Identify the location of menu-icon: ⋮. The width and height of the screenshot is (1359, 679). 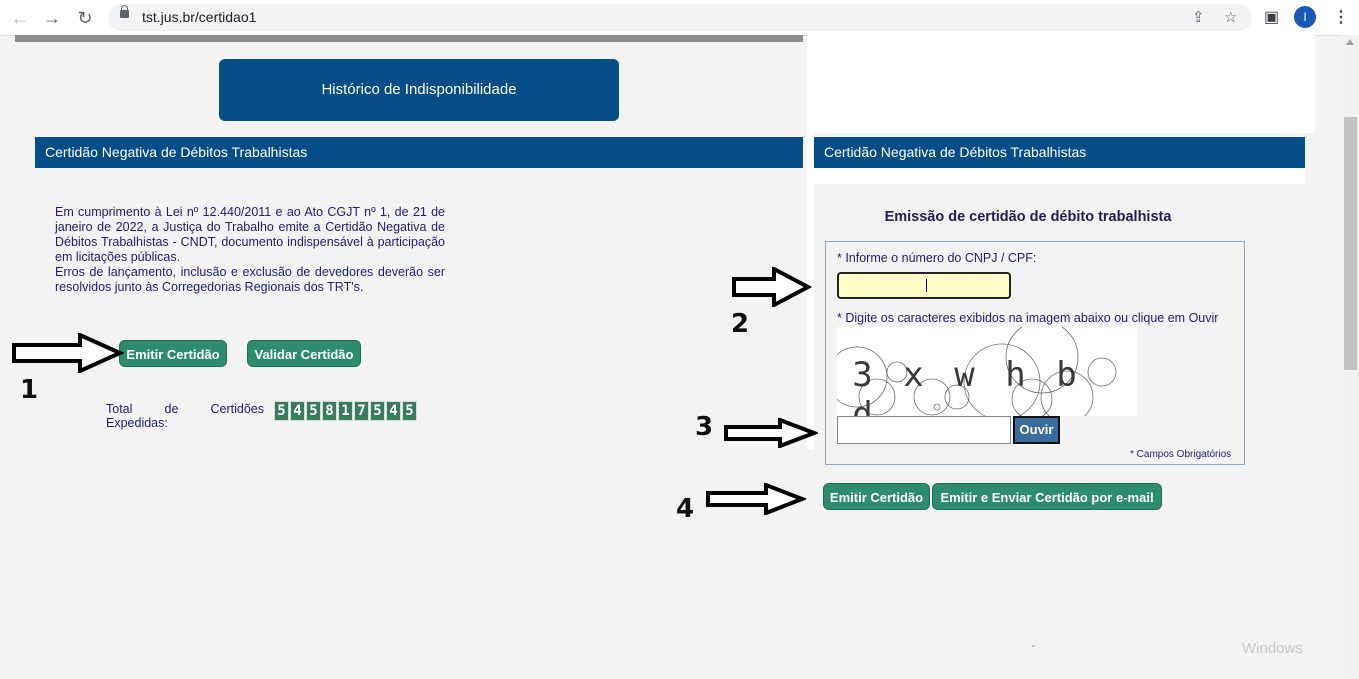
(1341, 17).